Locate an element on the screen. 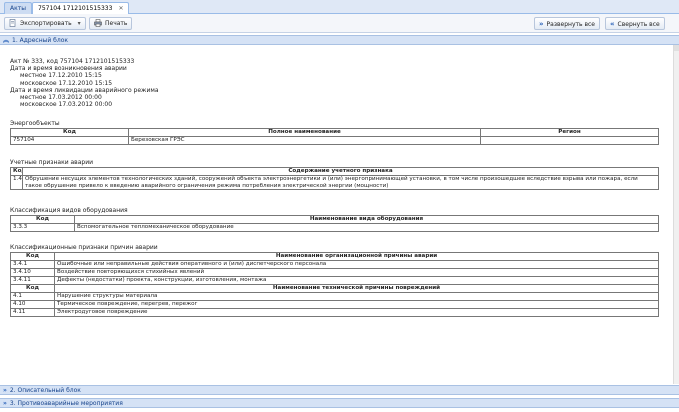  collapse-chevron-icon: ︽ is located at coordinates (6, 40).